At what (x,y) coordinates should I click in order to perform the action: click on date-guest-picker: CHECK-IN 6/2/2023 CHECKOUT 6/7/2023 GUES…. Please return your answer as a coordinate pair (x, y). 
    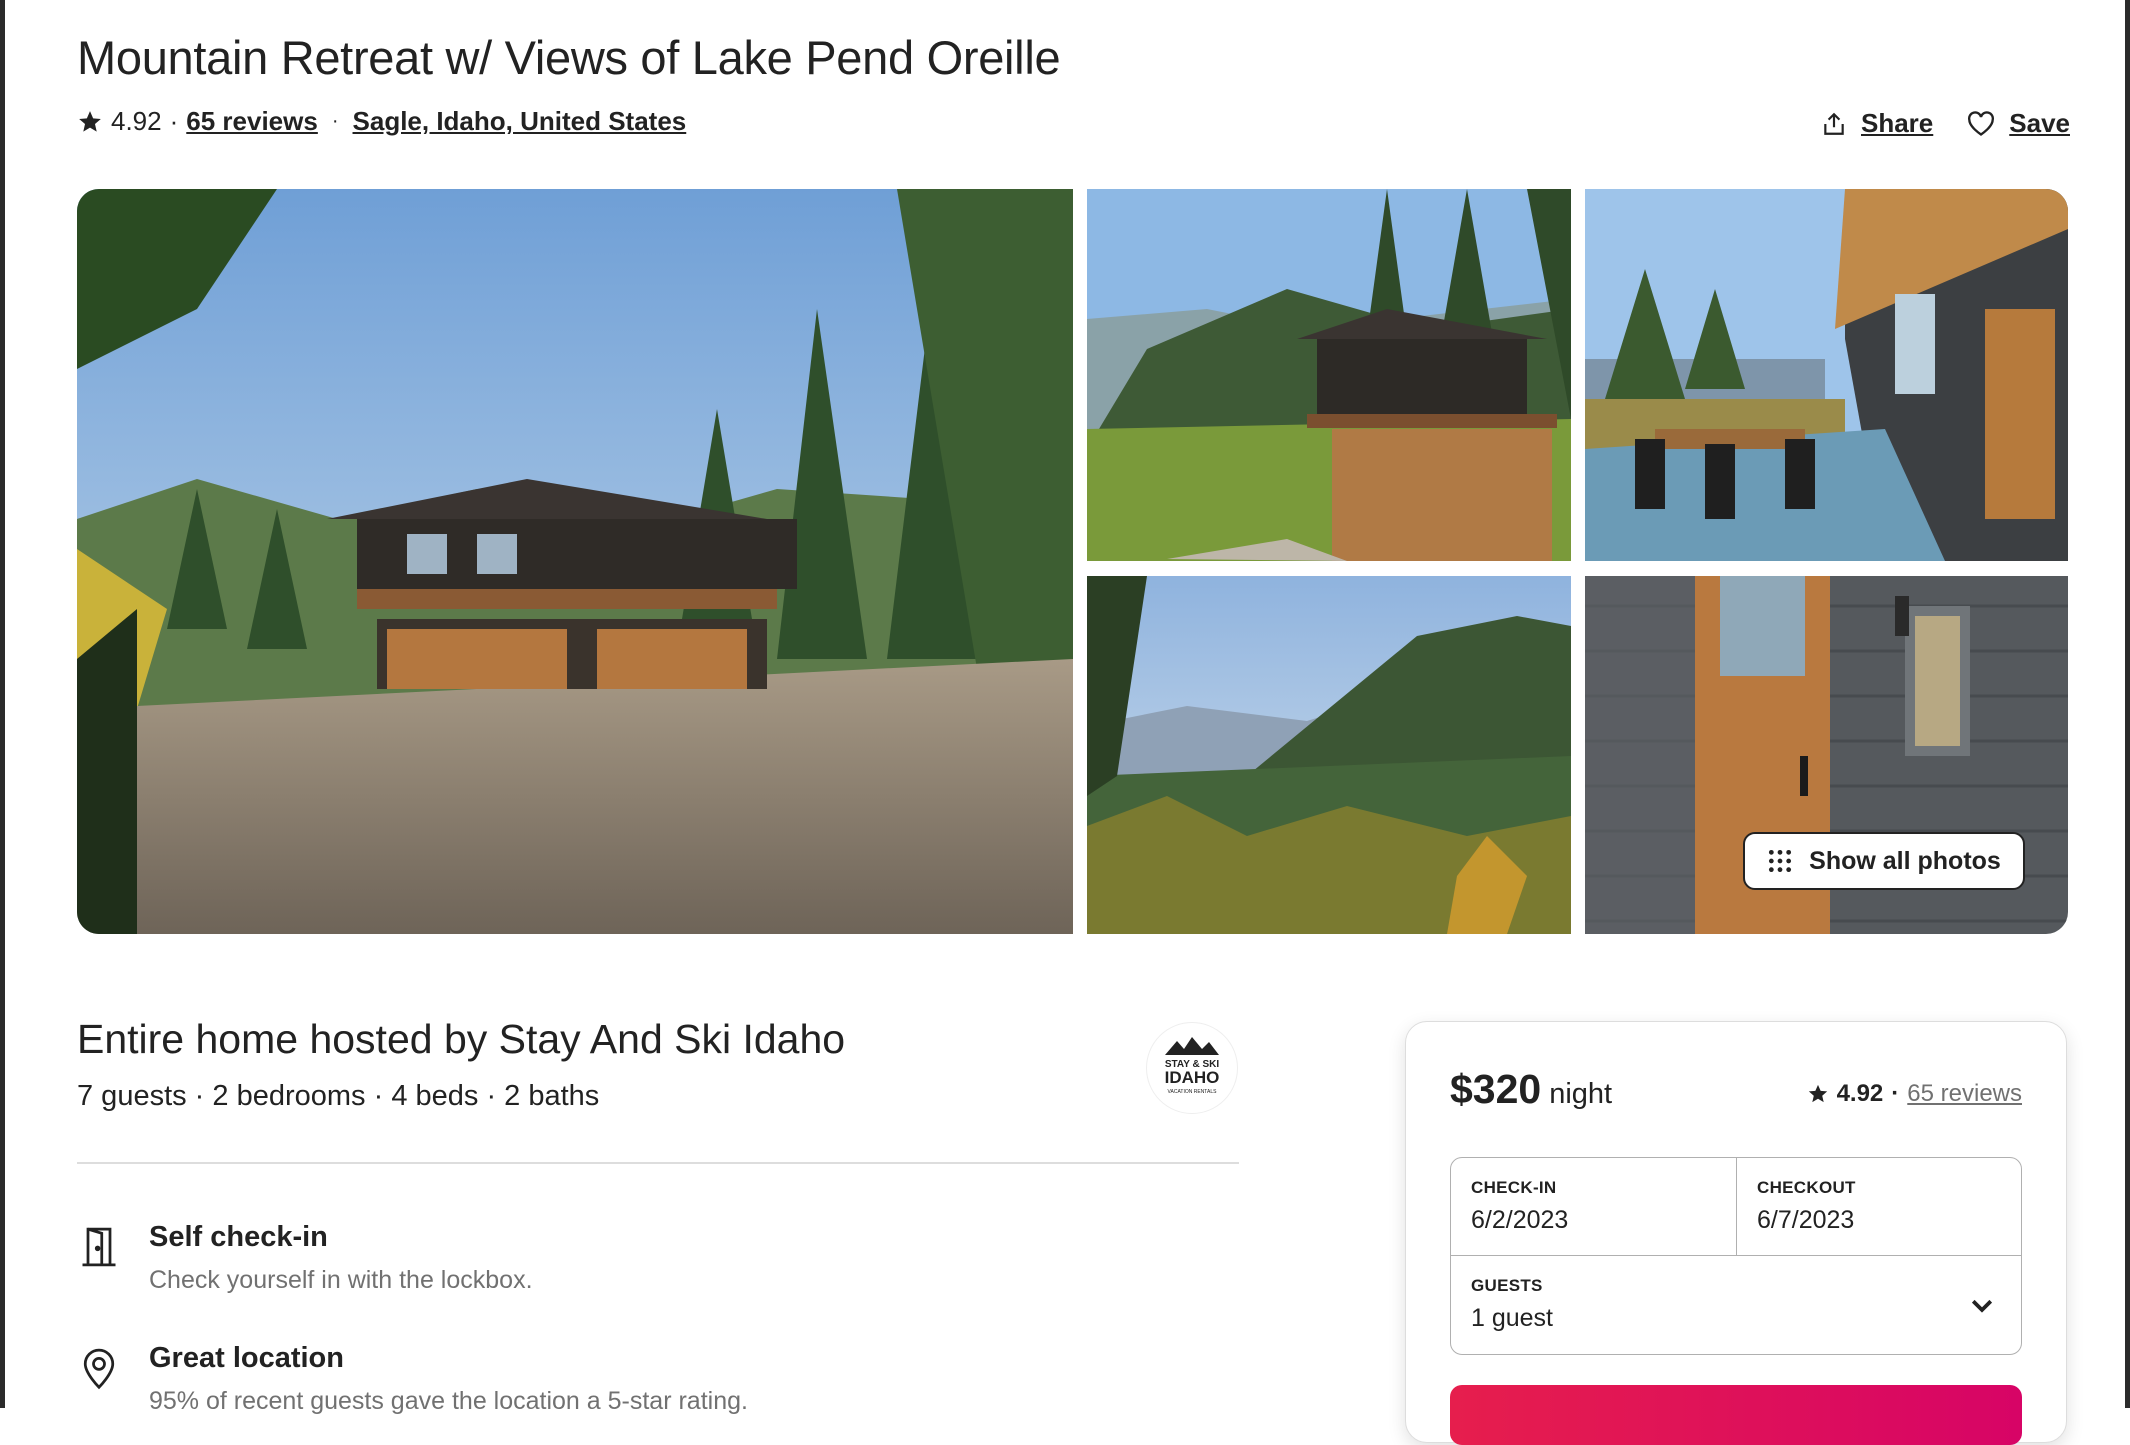
    Looking at the image, I should click on (1736, 1256).